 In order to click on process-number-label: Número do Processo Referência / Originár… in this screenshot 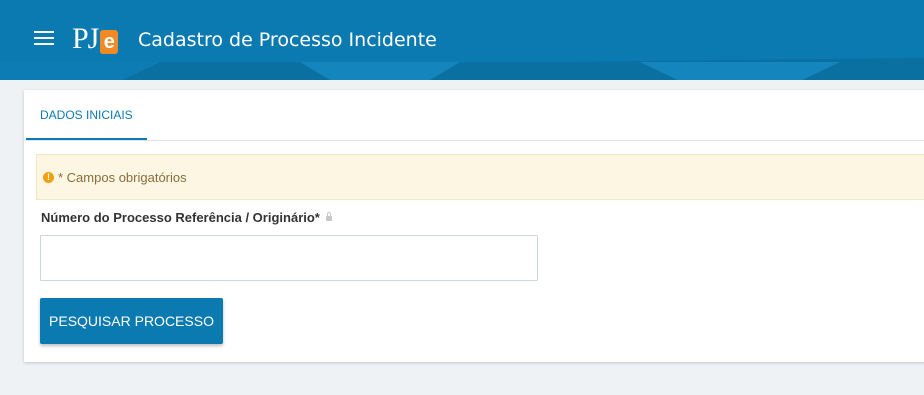, I will do `click(186, 217)`.